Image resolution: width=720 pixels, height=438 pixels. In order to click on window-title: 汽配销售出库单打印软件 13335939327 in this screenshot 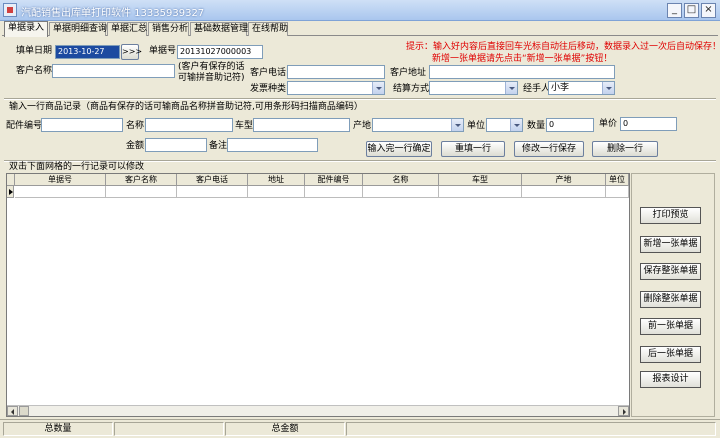, I will do `click(113, 13)`.